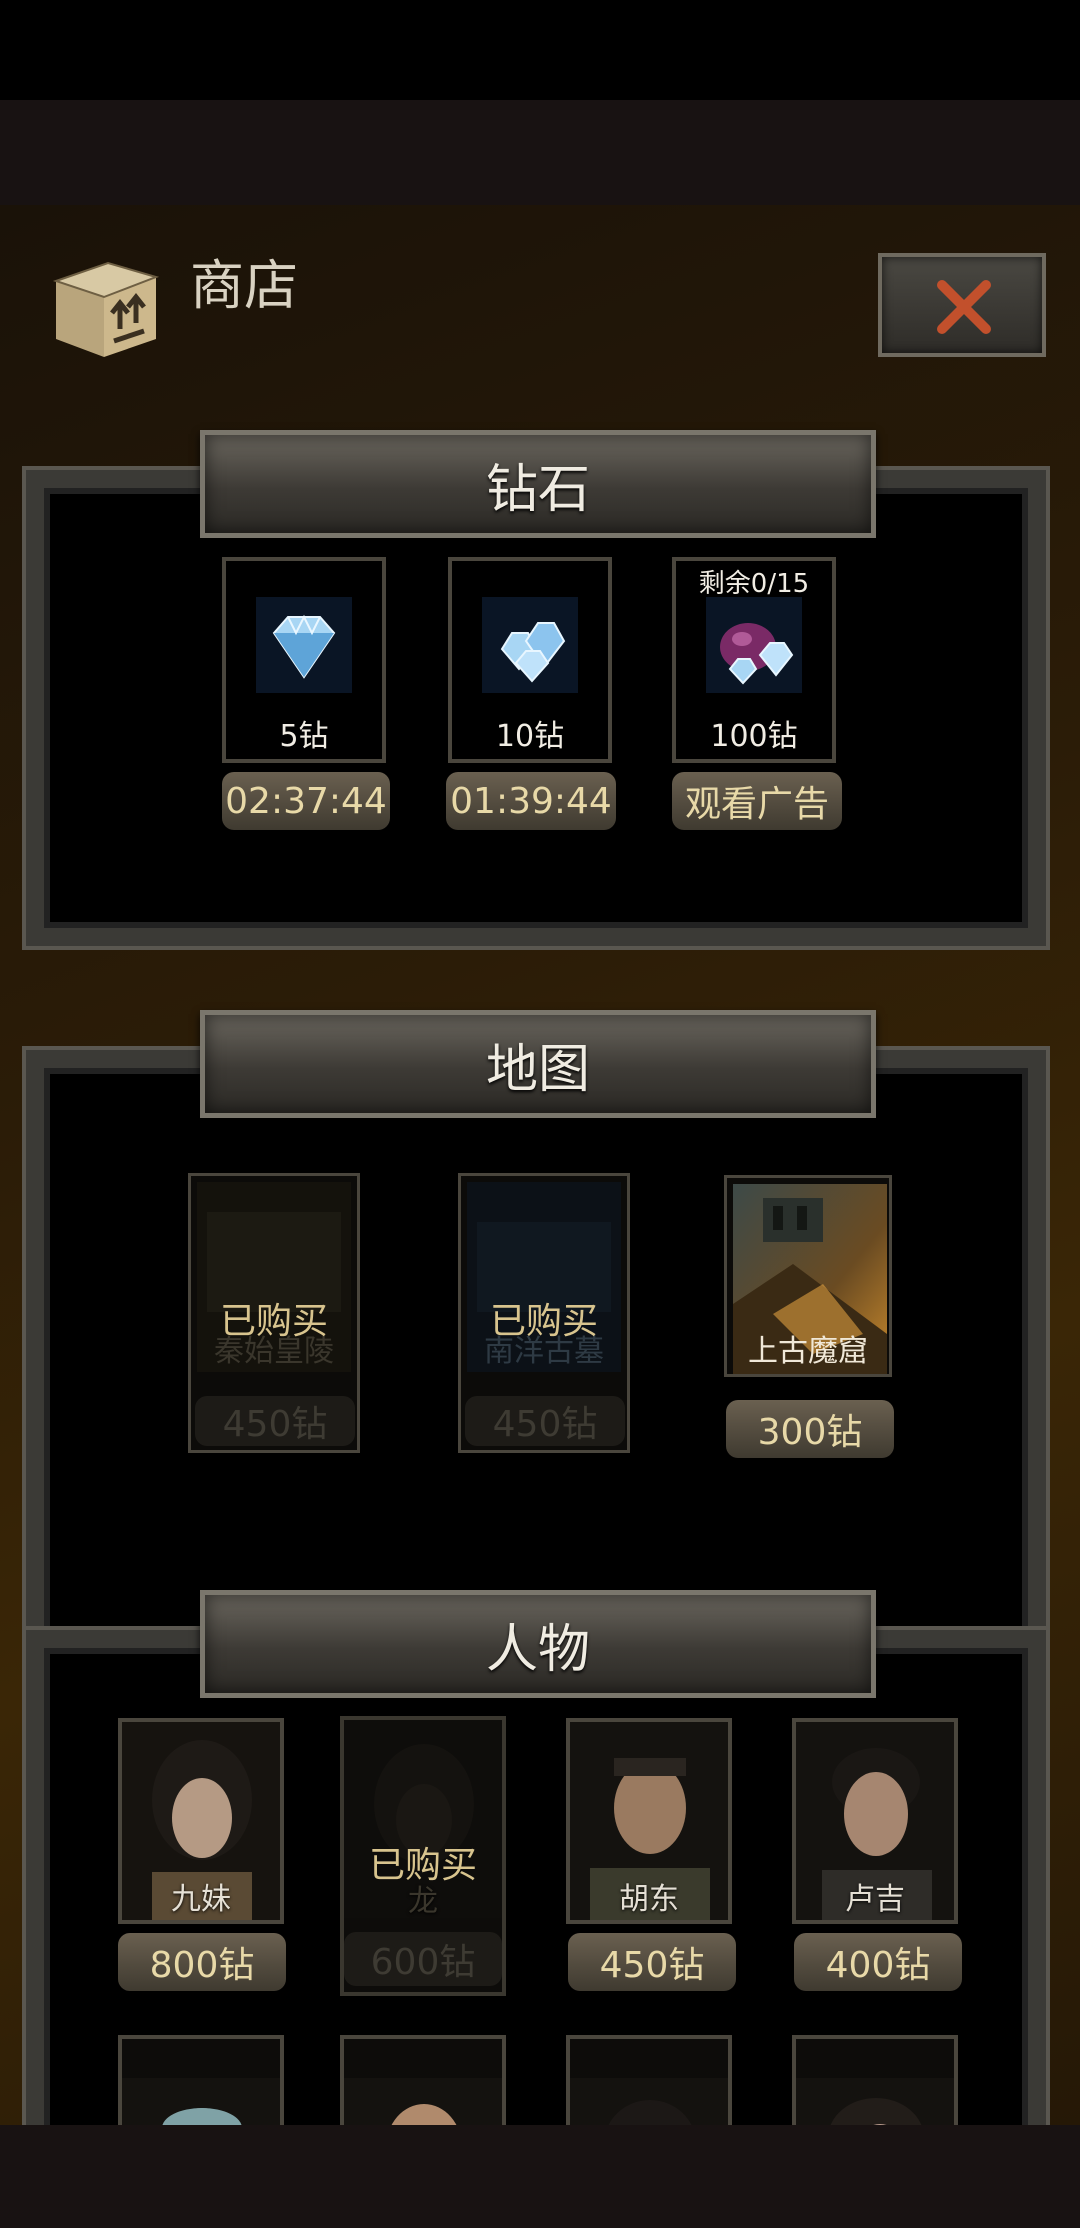  I want to click on character-card-luji: 卢吉, so click(875, 1821).